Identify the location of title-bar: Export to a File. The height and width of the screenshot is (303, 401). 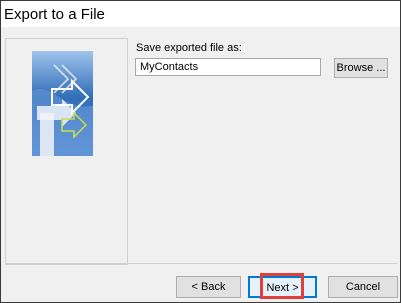
(200, 14).